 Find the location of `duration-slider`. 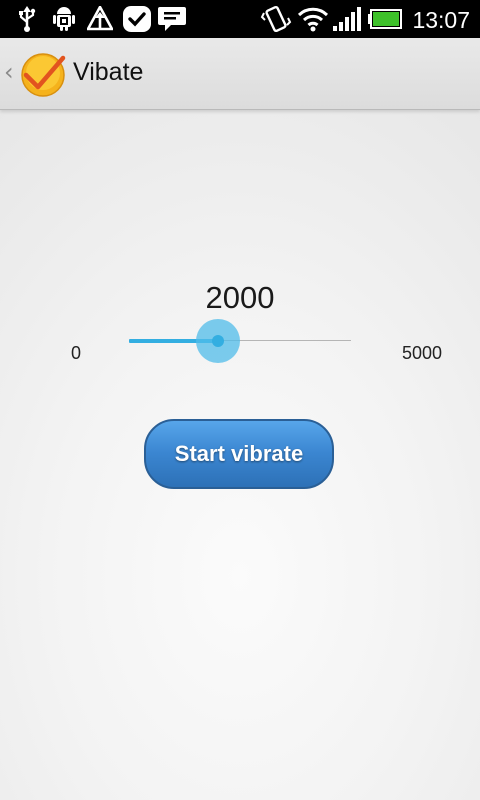

duration-slider is located at coordinates (240, 341).